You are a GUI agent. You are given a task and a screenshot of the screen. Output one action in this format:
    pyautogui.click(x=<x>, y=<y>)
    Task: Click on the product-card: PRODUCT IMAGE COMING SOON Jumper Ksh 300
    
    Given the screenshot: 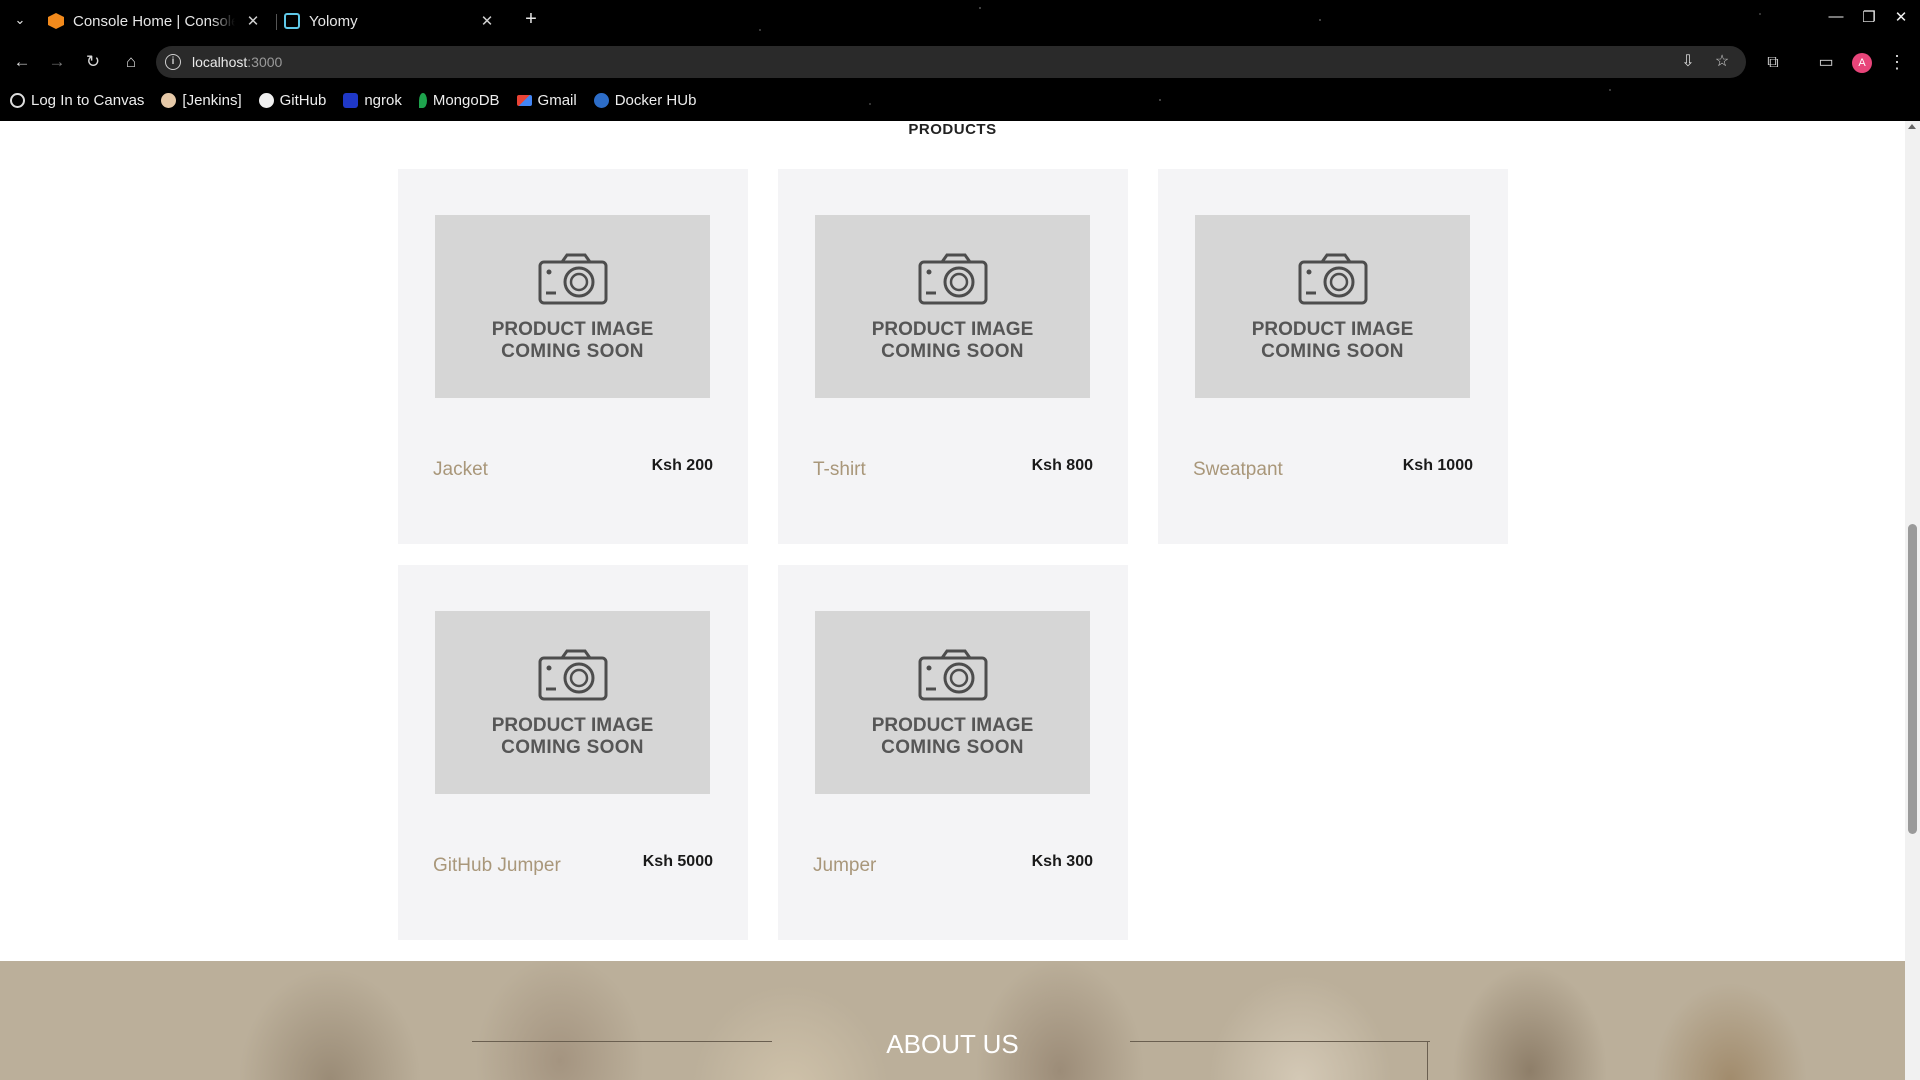 What is the action you would take?
    pyautogui.click(x=953, y=752)
    